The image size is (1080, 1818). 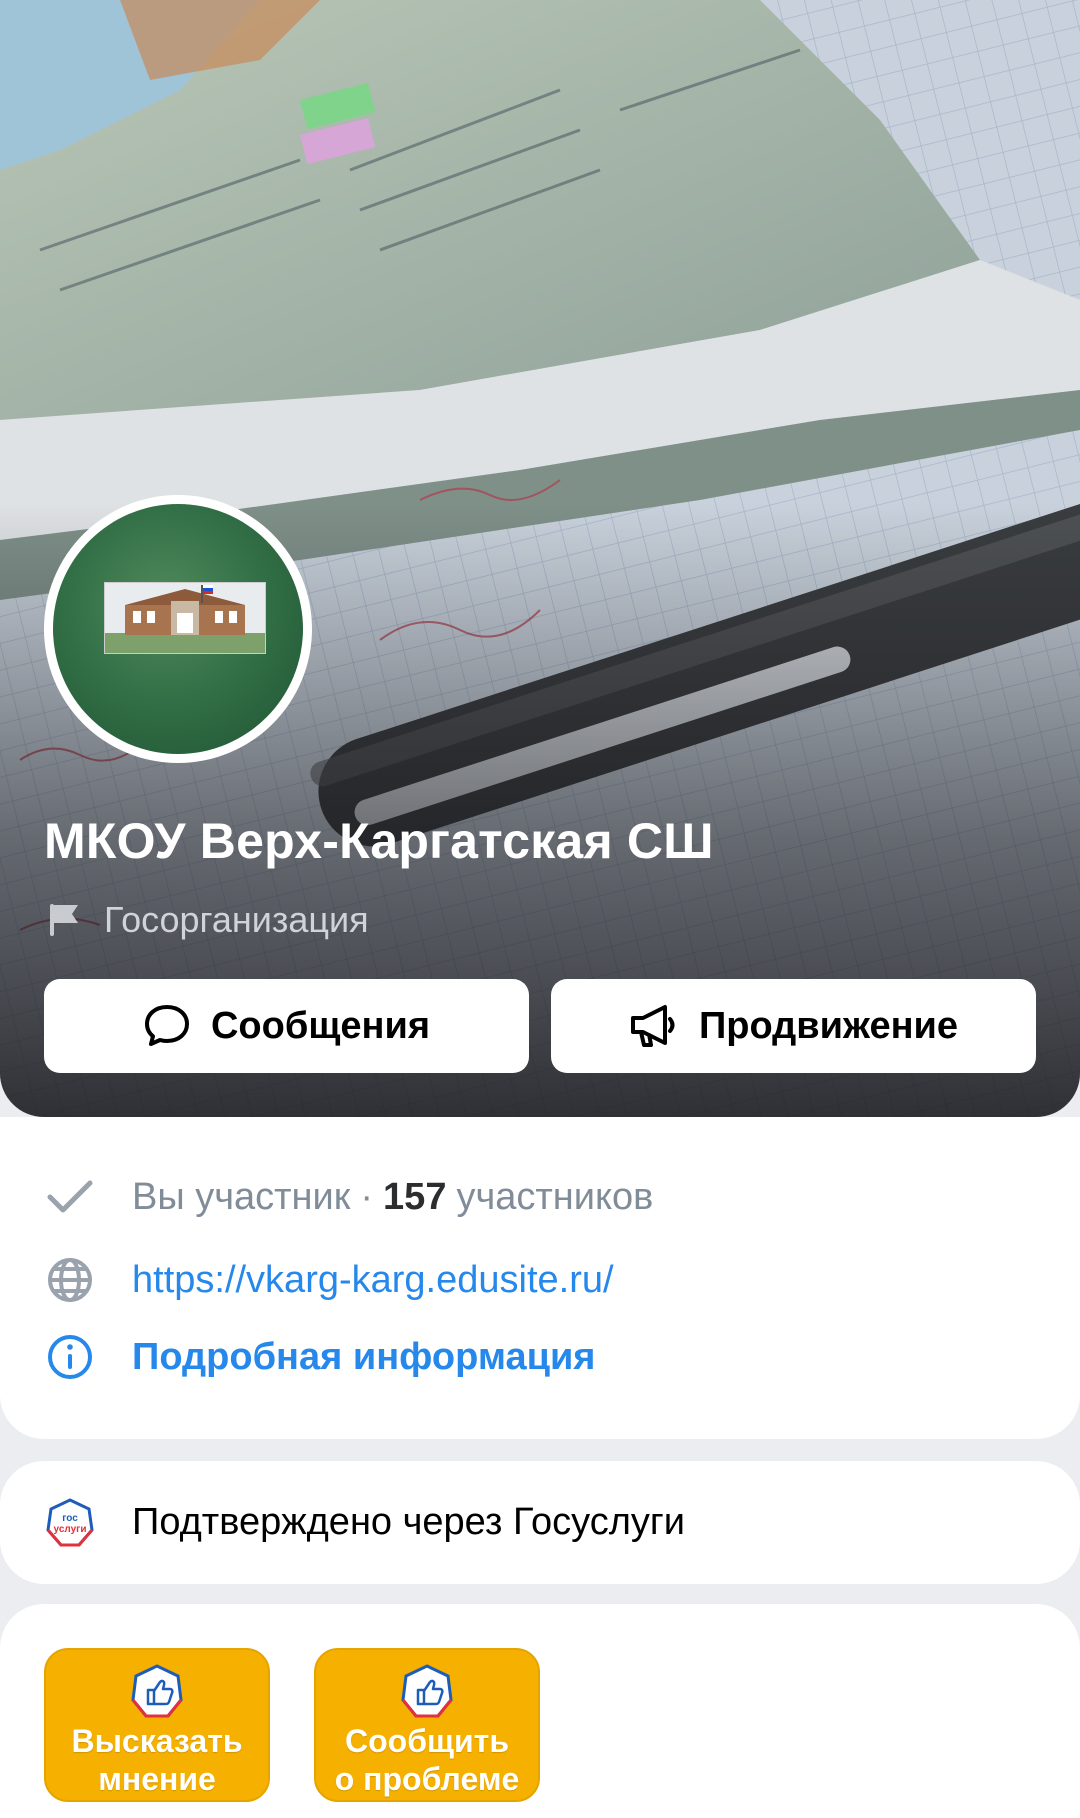 What do you see at coordinates (408, 1522) in the screenshot?
I see `verification-text: Подтверждено через Госуслуги` at bounding box center [408, 1522].